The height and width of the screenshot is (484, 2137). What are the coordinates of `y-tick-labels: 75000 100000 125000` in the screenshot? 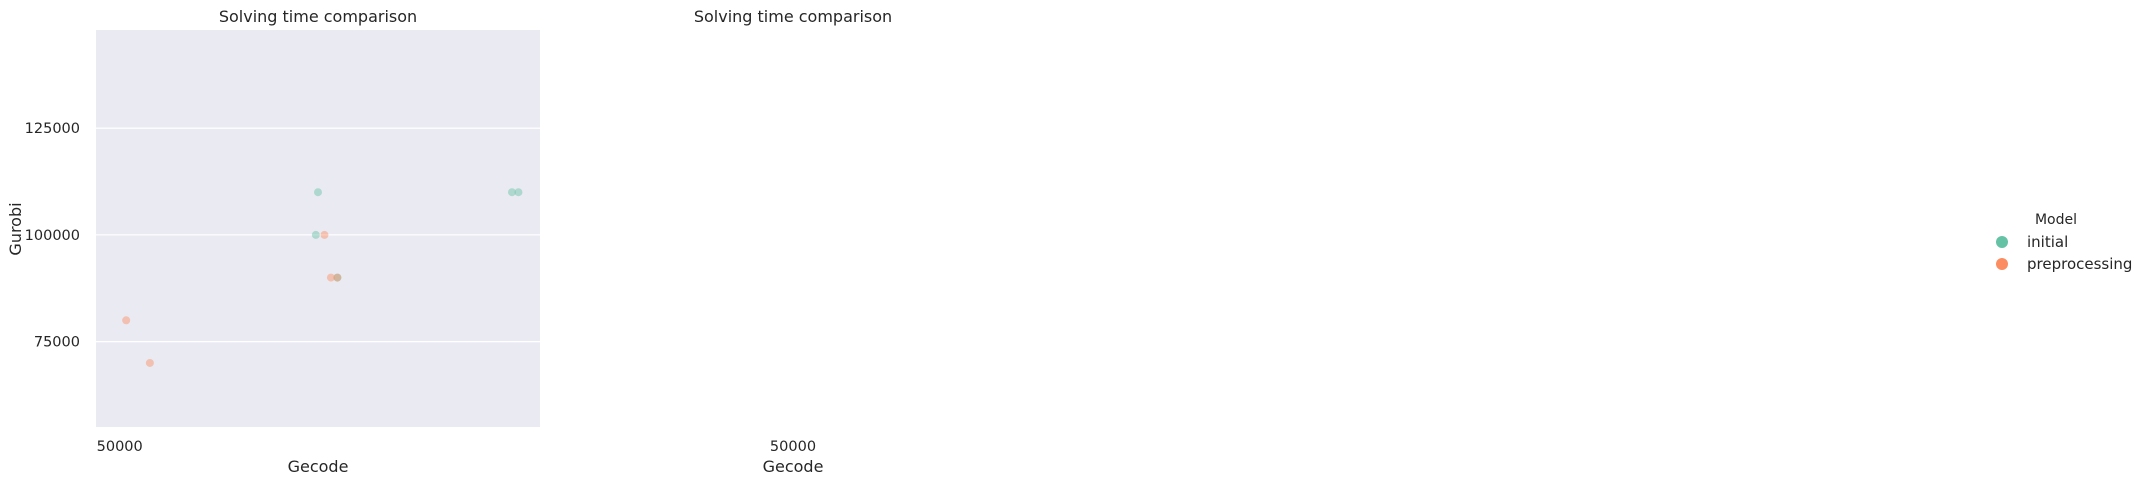 It's located at (52, 235).